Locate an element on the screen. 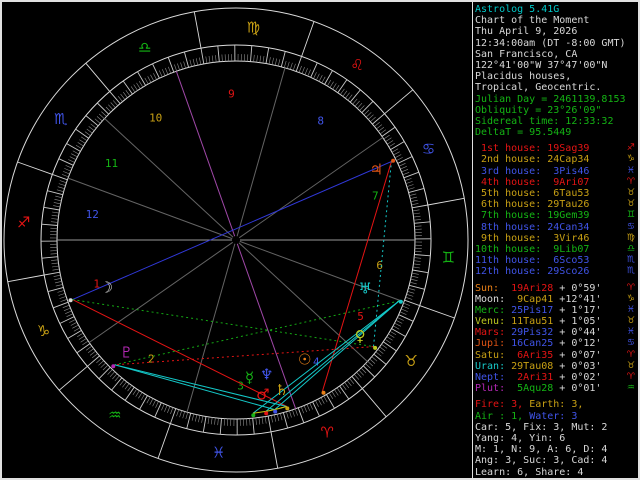 Image resolution: width=640 pixels, height=480 pixels. planet-row: Jupi: 16Can25 + 0°12' ♋ is located at coordinates (555, 343).